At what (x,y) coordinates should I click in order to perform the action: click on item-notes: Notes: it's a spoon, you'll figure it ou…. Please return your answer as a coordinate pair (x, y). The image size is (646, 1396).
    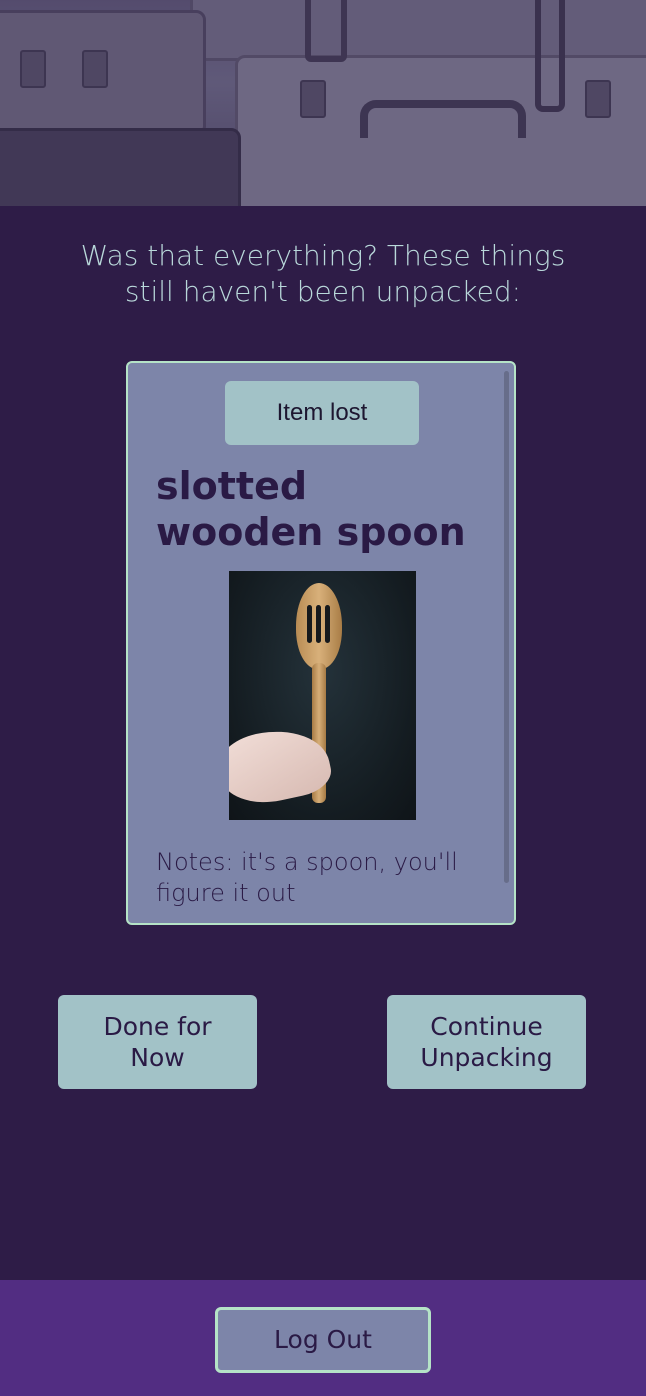
    Looking at the image, I should click on (307, 877).